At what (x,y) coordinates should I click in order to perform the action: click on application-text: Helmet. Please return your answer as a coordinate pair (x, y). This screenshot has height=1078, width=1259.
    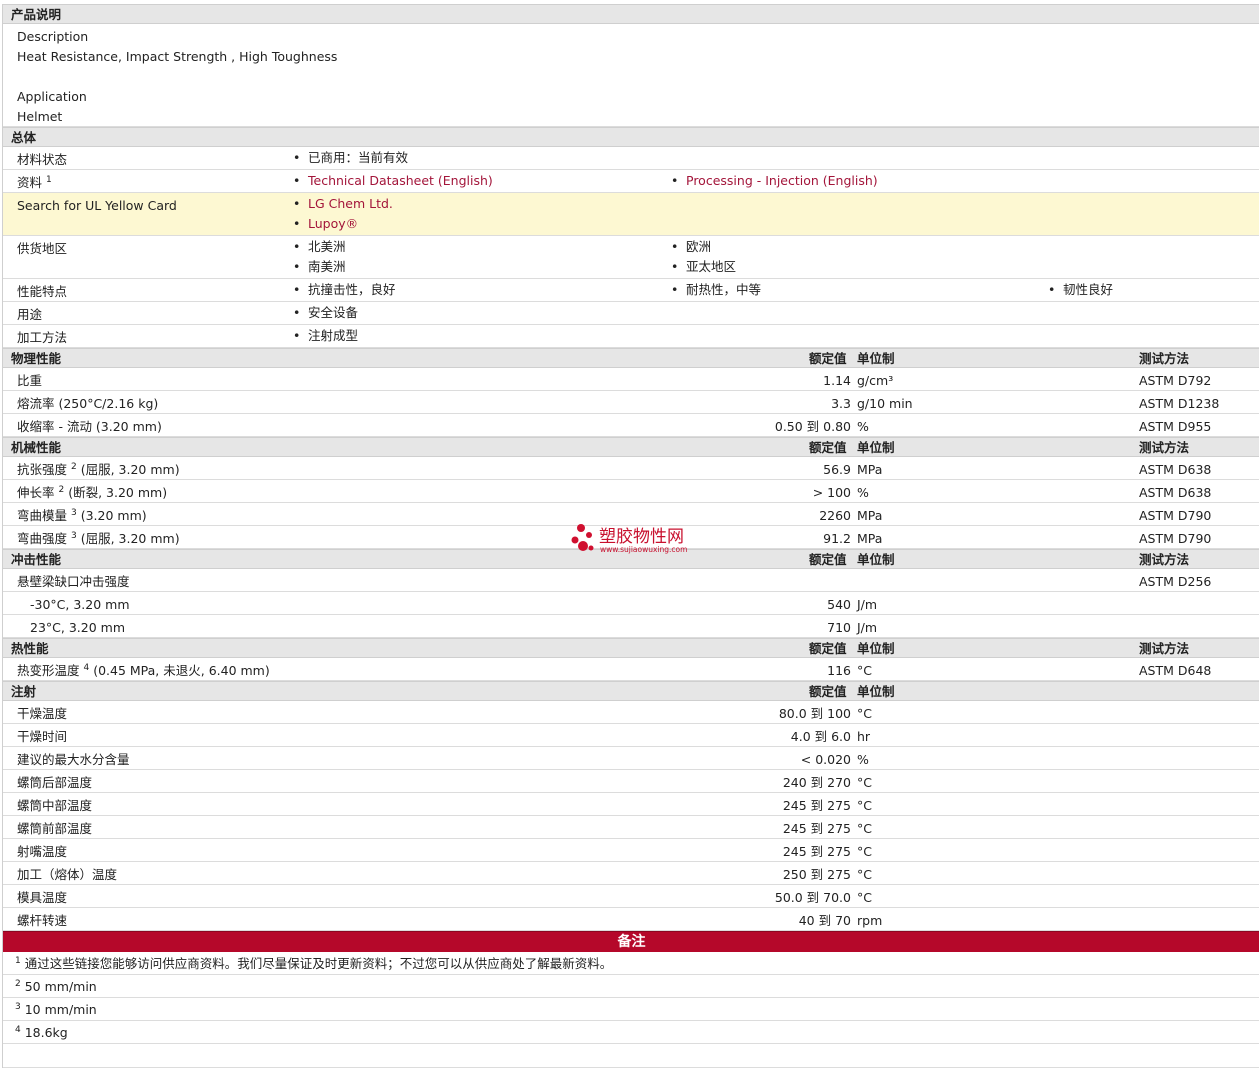
    Looking at the image, I should click on (40, 116).